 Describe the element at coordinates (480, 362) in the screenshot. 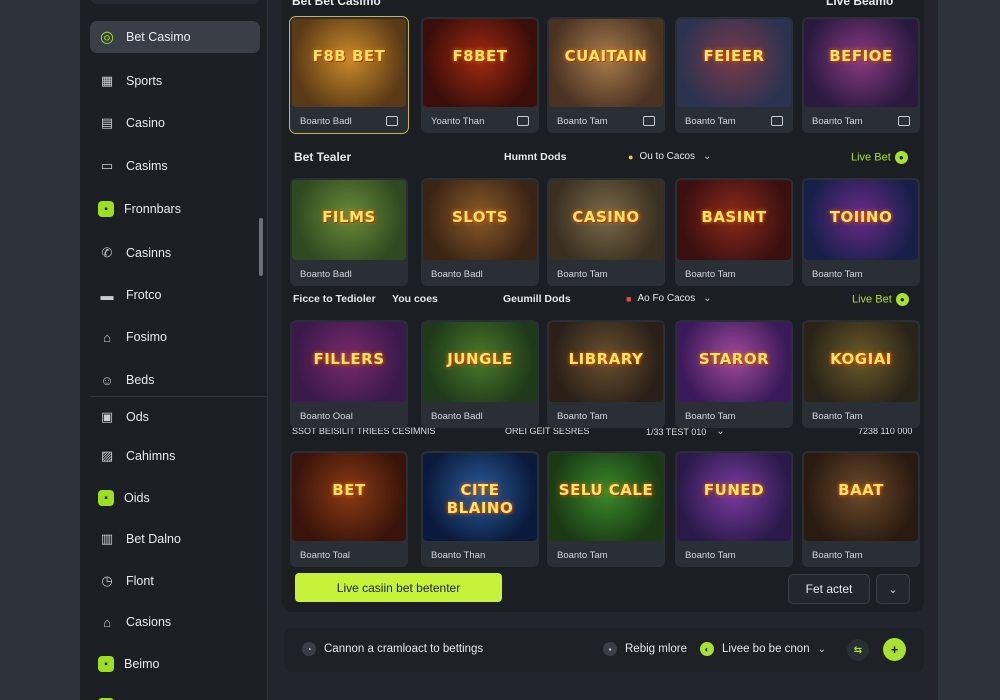

I see `game-thumbnail: JUNGLE` at that location.